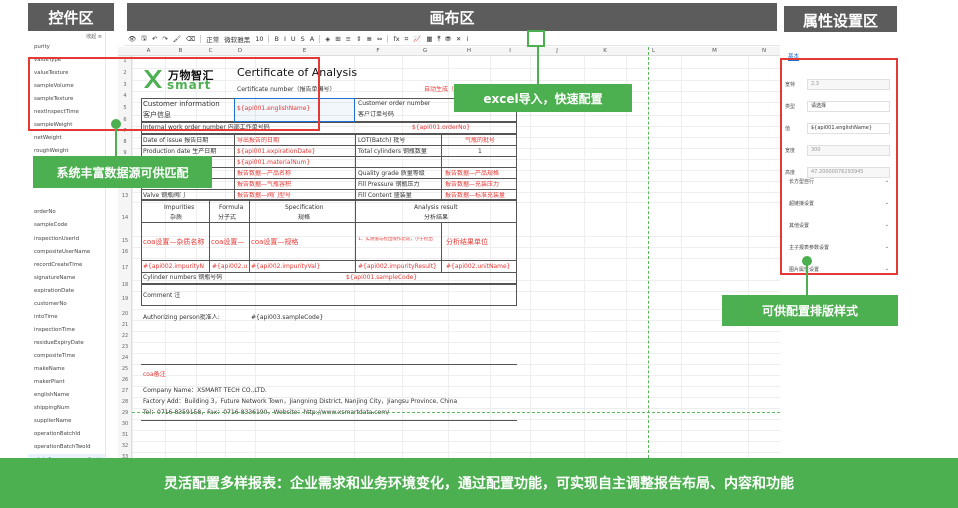  Describe the element at coordinates (181, 317) in the screenshot. I see `authorizing-person: Authorizing person批准人:` at that location.